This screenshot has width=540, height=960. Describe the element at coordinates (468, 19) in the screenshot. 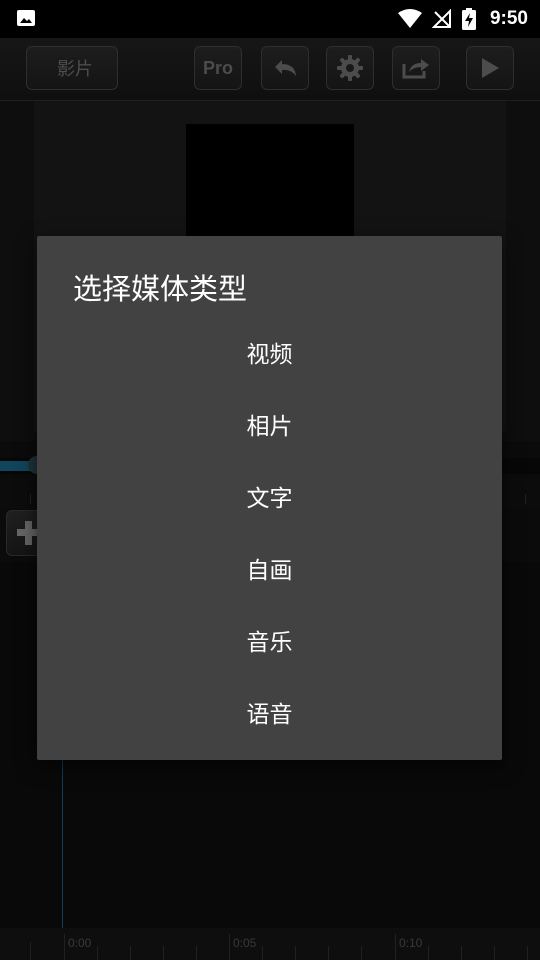

I see `battery-charging-icon` at that location.